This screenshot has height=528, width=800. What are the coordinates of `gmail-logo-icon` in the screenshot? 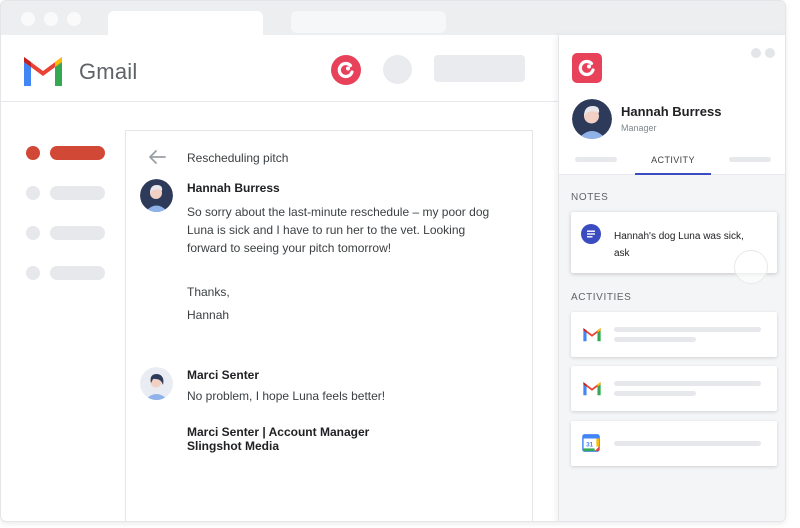 It's located at (43, 70).